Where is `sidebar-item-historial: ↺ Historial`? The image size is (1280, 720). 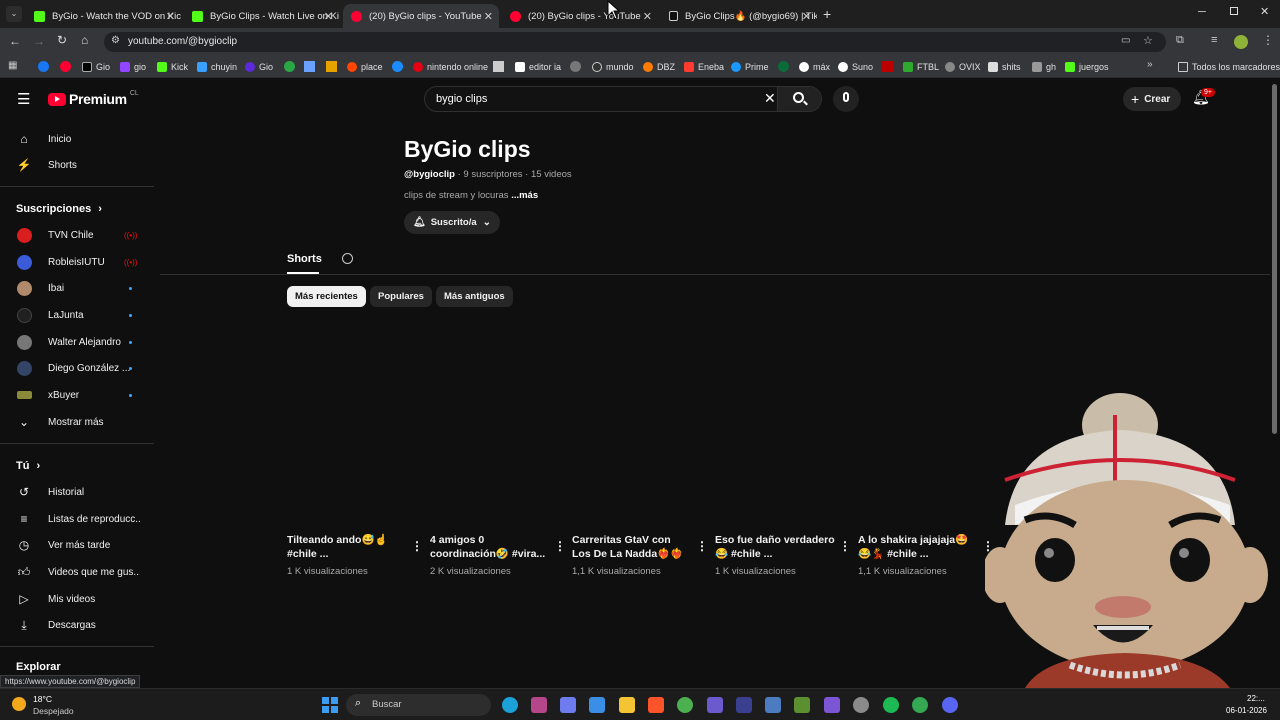 sidebar-item-historial: ↺ Historial is located at coordinates (77, 492).